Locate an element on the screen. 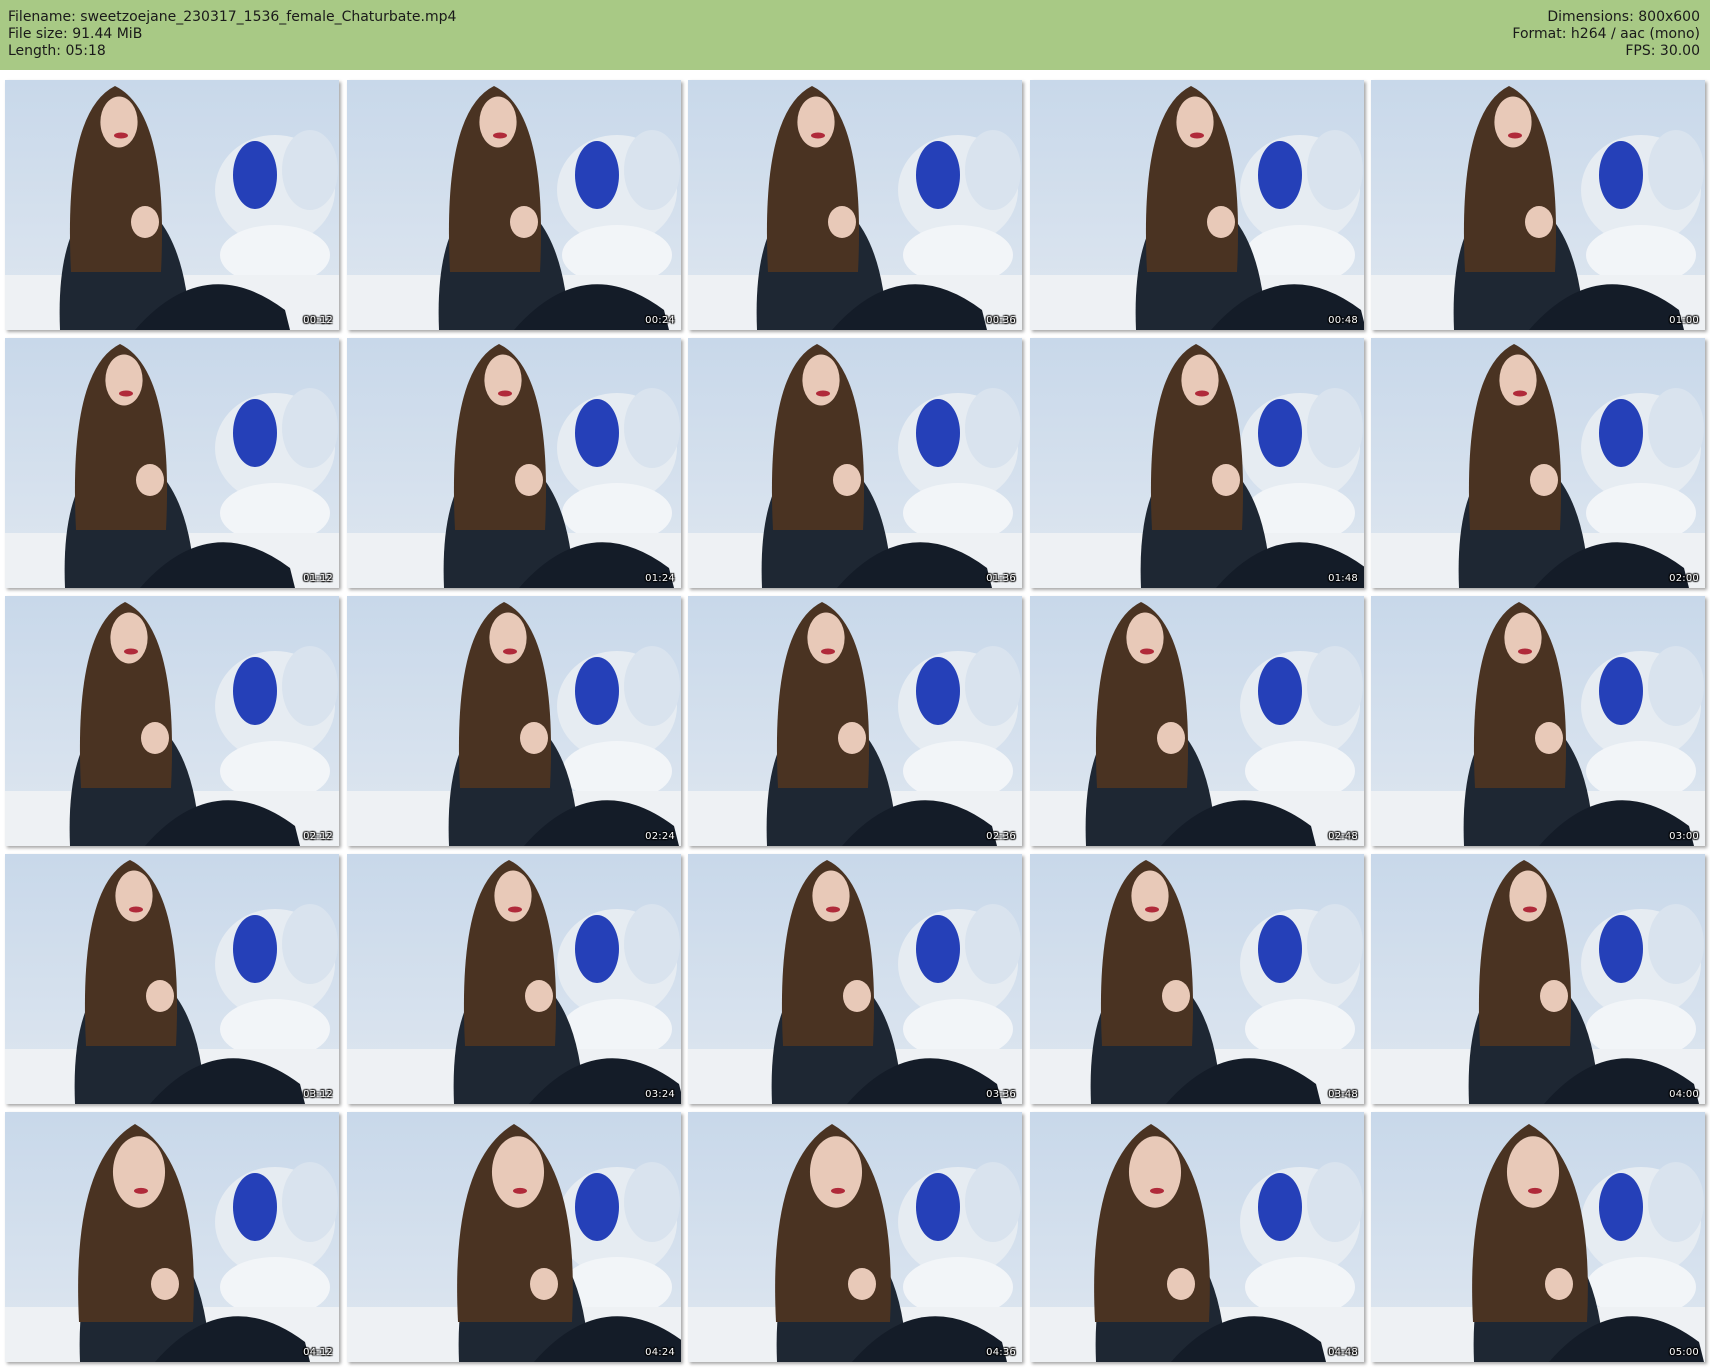 This screenshot has width=1710, height=1370. thumbnail-timestamp: 02:48 is located at coordinates (1343, 836).